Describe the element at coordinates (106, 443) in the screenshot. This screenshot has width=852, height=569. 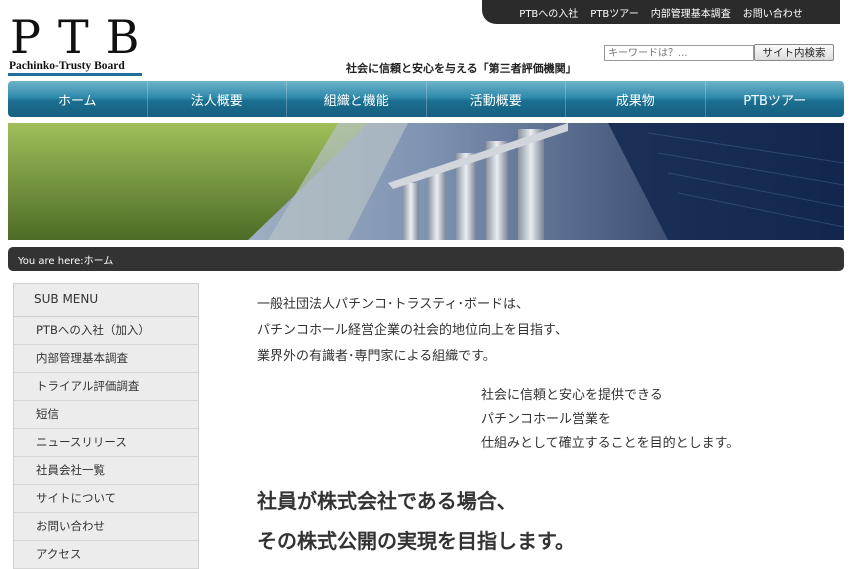
I see `sub-menu-item-news-release: ニュースリリース` at that location.